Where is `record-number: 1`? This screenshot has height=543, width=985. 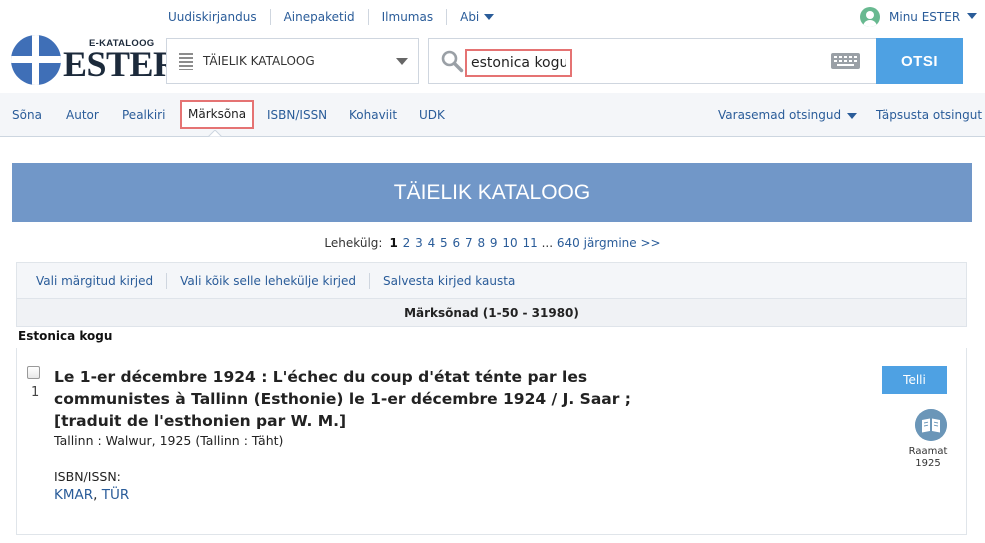
record-number: 1 is located at coordinates (35, 392).